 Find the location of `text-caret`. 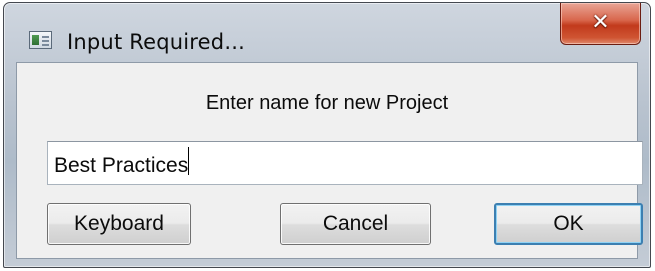

text-caret is located at coordinates (188, 161).